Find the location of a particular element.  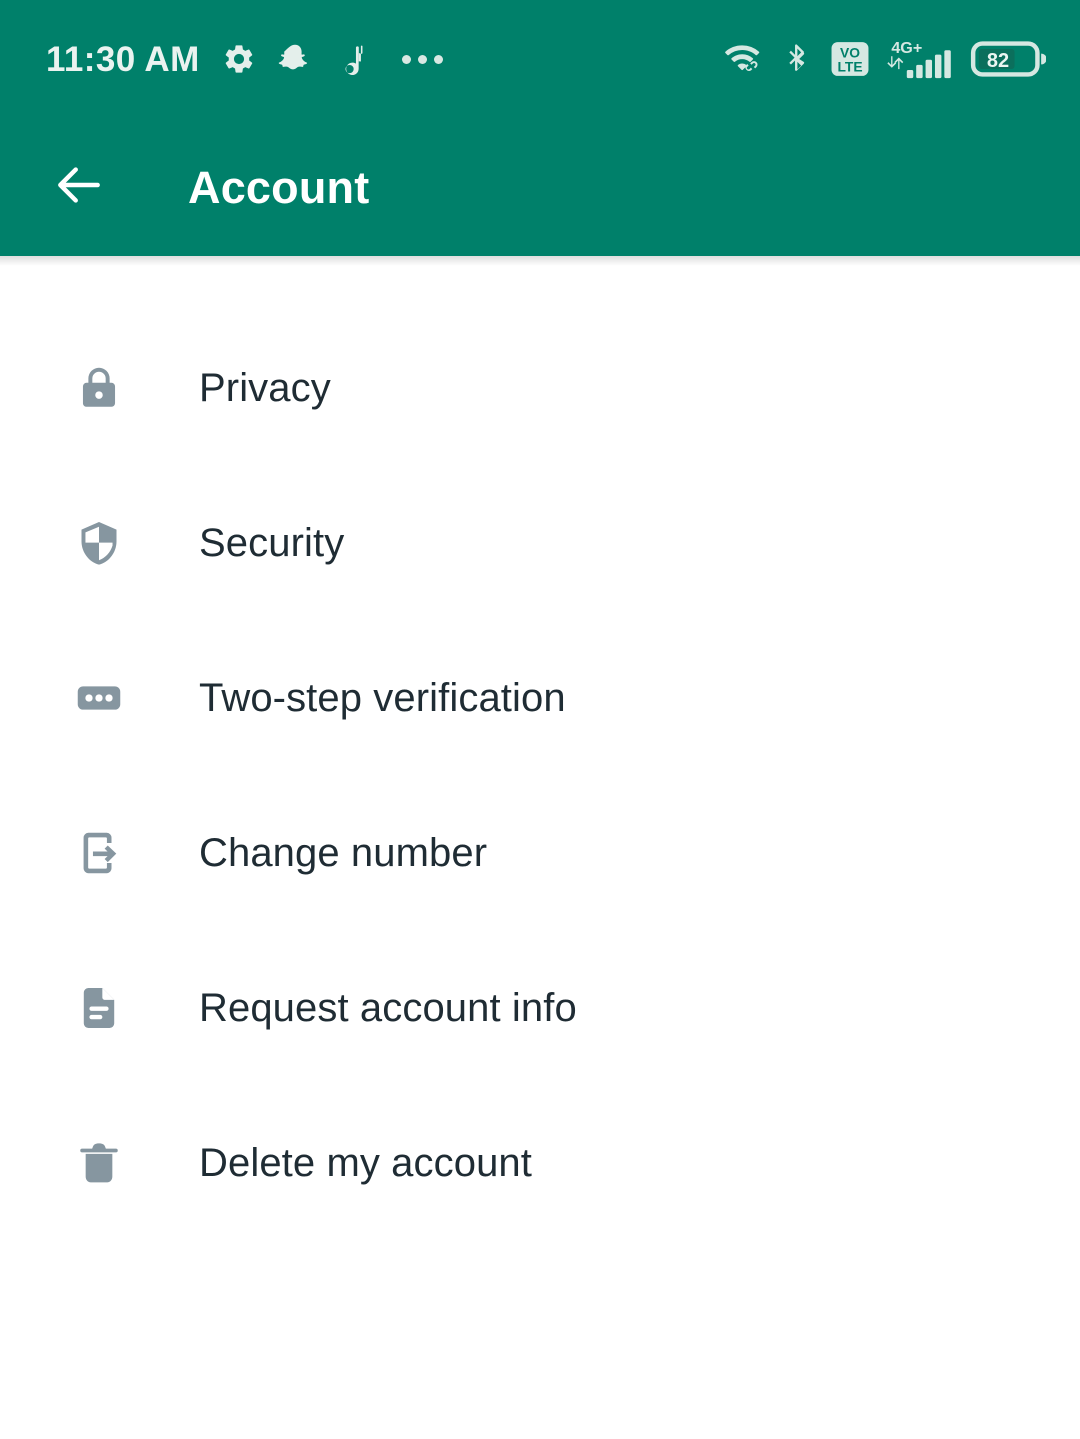

list-item-request-account-info: Request account info is located at coordinates (540, 1007).